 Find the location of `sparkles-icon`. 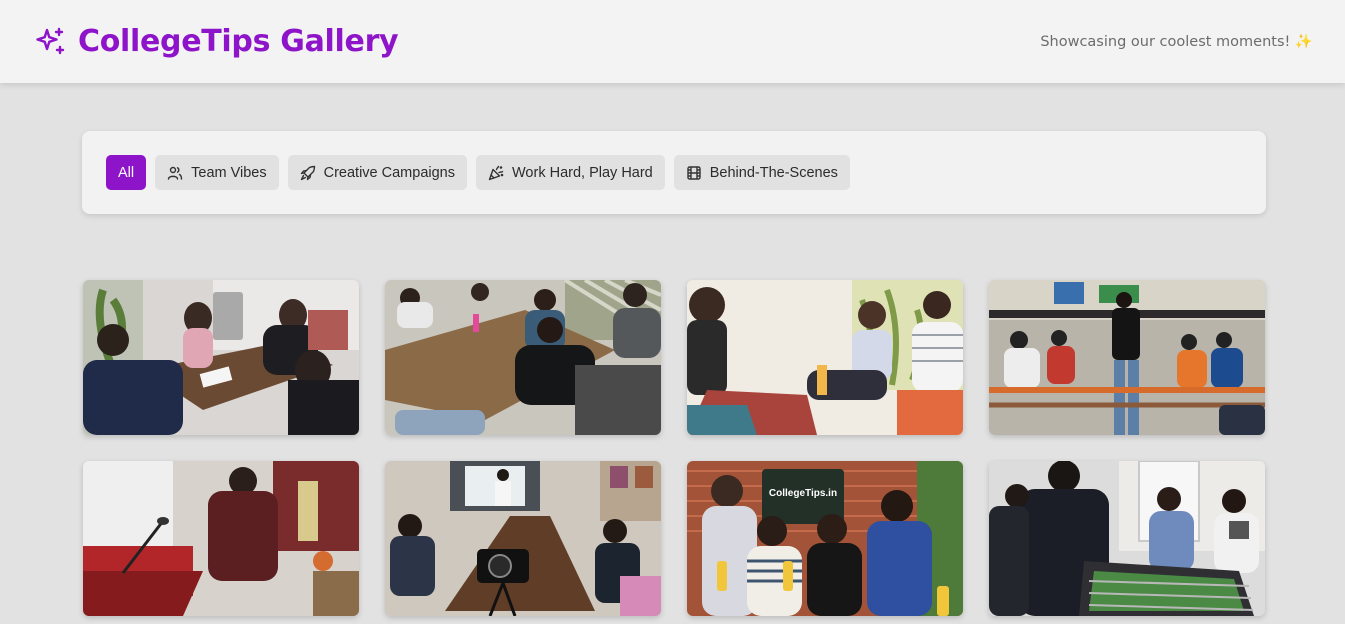

sparkles-icon is located at coordinates (50, 40).